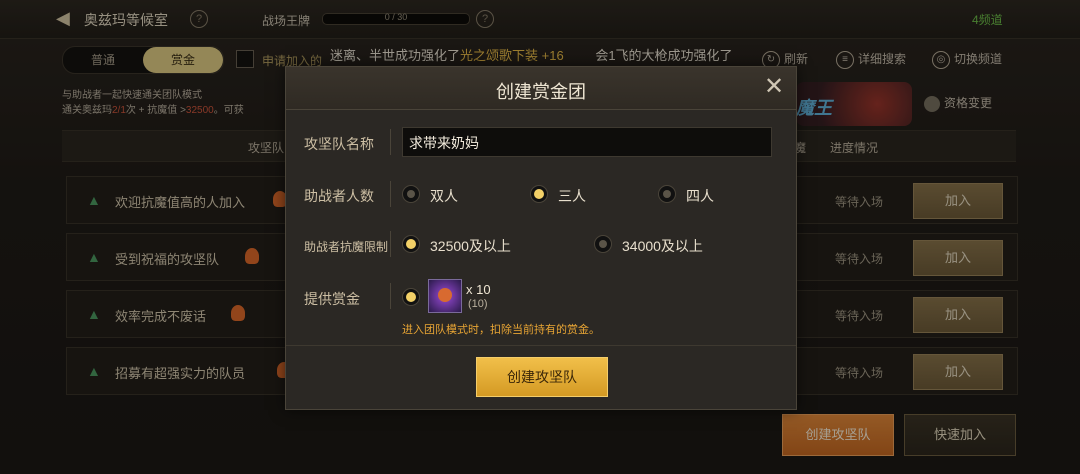 Image resolution: width=1080 pixels, height=474 pixels. I want to click on option-34000-label: 34000及以上, so click(662, 246).